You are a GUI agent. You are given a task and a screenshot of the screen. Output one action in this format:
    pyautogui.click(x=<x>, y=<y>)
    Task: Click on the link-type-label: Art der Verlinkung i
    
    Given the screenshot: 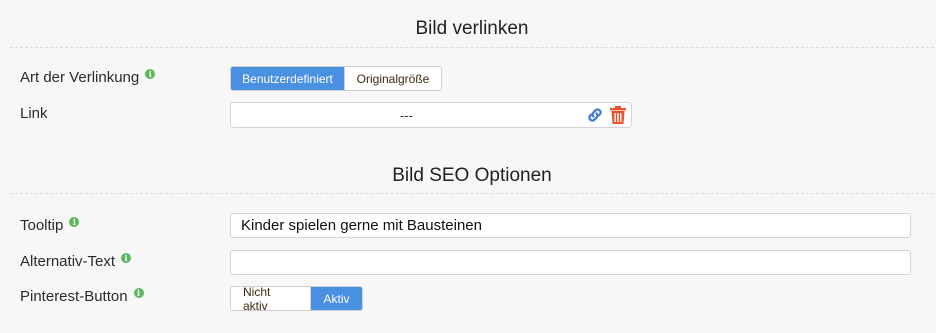 What is the action you would take?
    pyautogui.click(x=88, y=77)
    